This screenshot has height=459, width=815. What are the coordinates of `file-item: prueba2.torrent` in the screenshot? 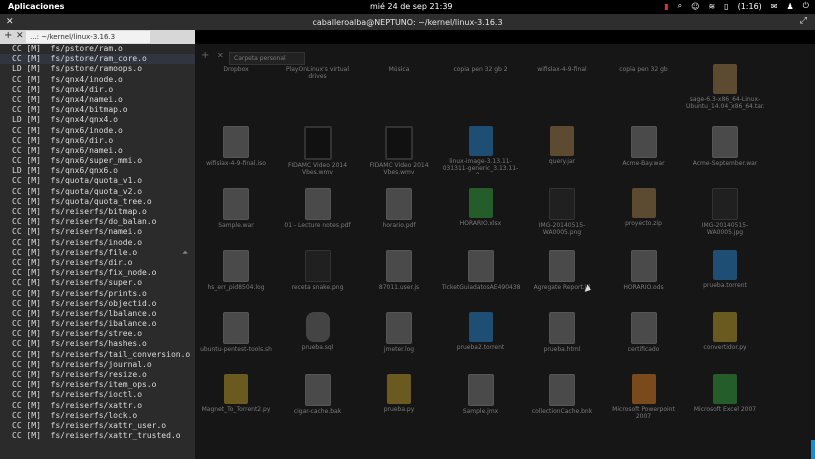 It's located at (481, 336).